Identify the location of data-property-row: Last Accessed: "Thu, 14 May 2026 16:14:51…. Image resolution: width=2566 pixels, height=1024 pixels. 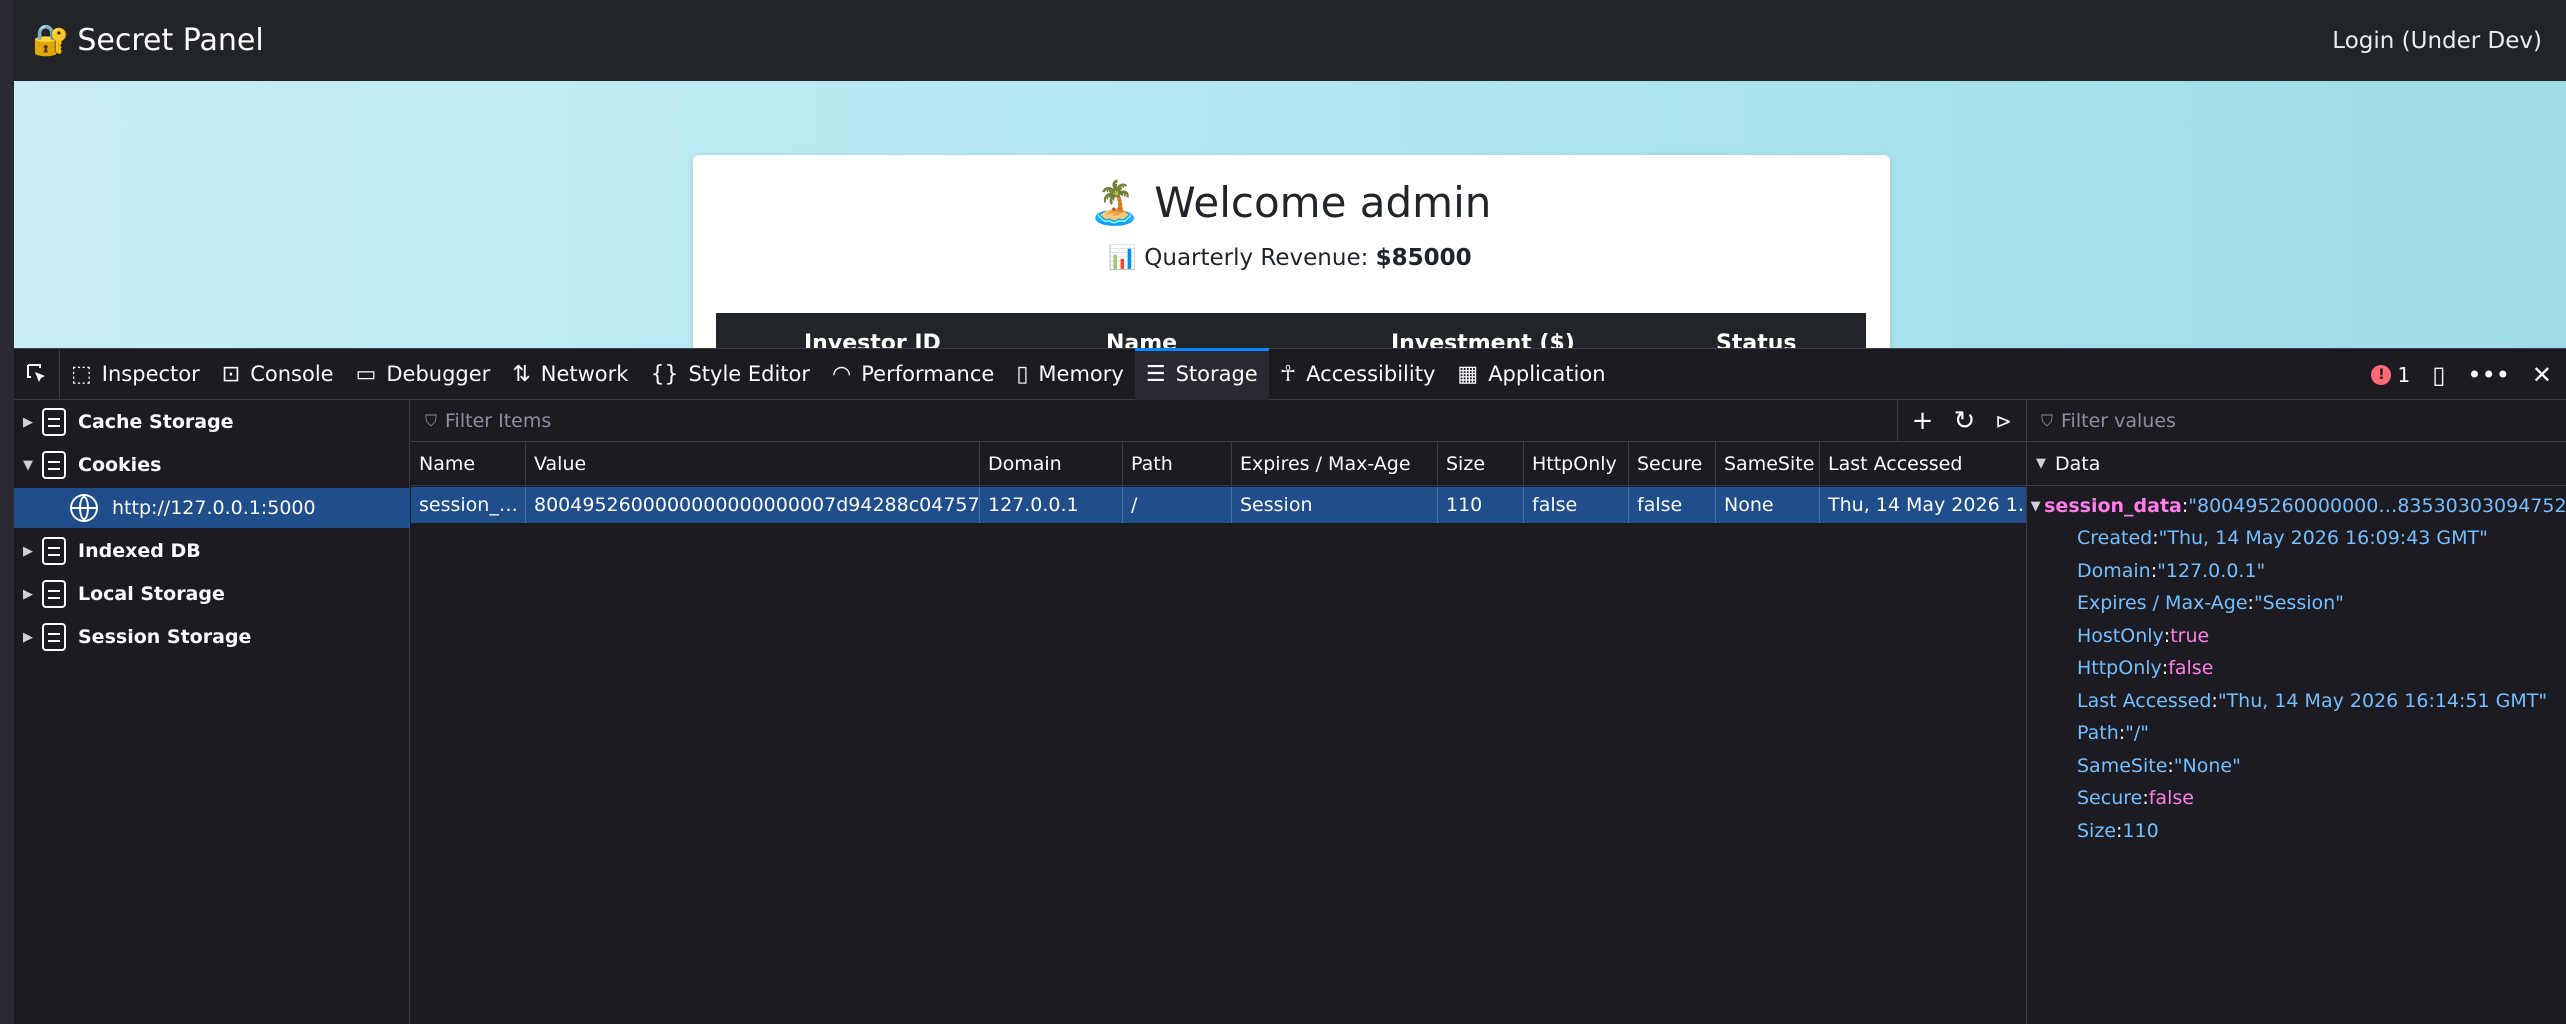
(2296, 701).